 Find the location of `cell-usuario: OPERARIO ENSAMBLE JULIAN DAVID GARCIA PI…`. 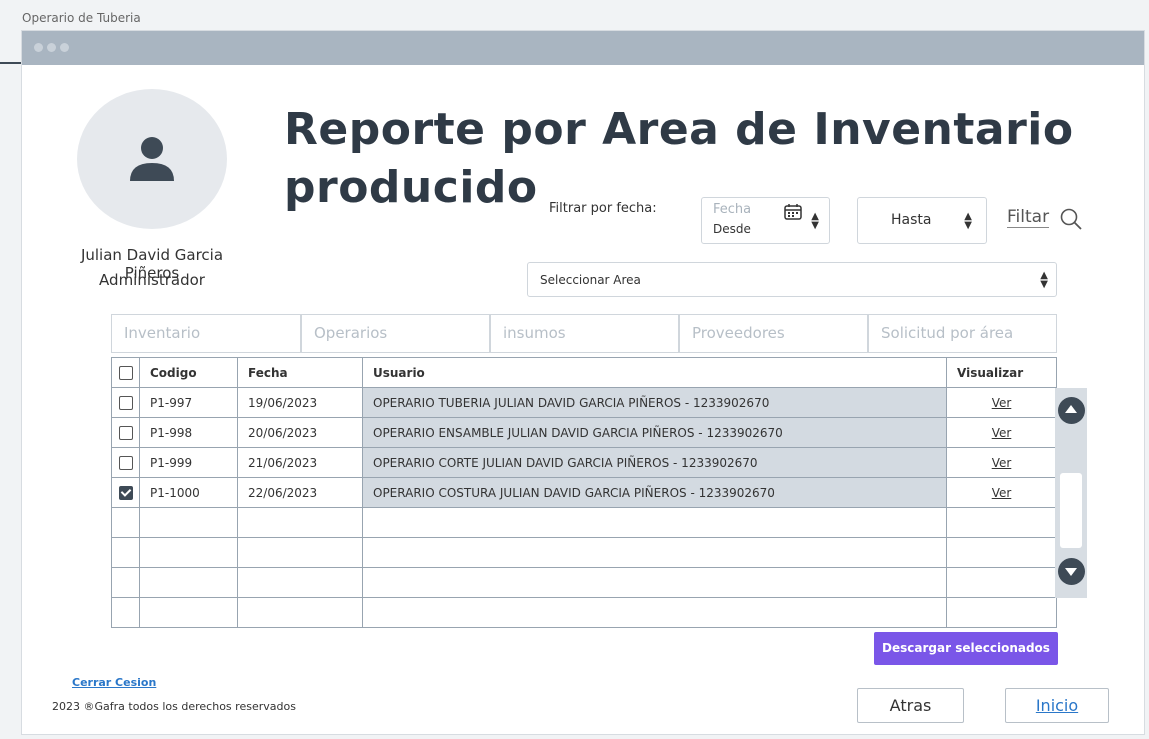

cell-usuario: OPERARIO ENSAMBLE JULIAN DAVID GARCIA PI… is located at coordinates (654, 432).